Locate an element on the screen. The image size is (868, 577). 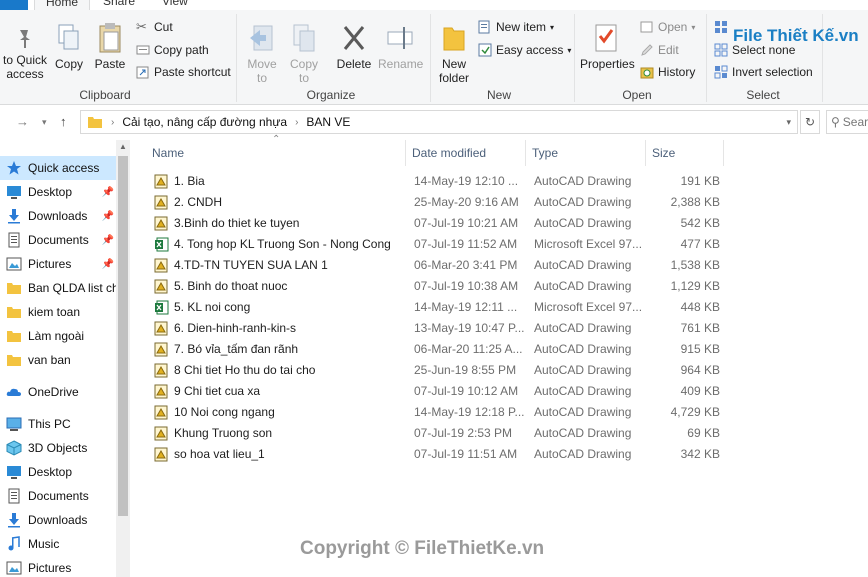
move-to-button: Move to is located at coordinates (262, 53).